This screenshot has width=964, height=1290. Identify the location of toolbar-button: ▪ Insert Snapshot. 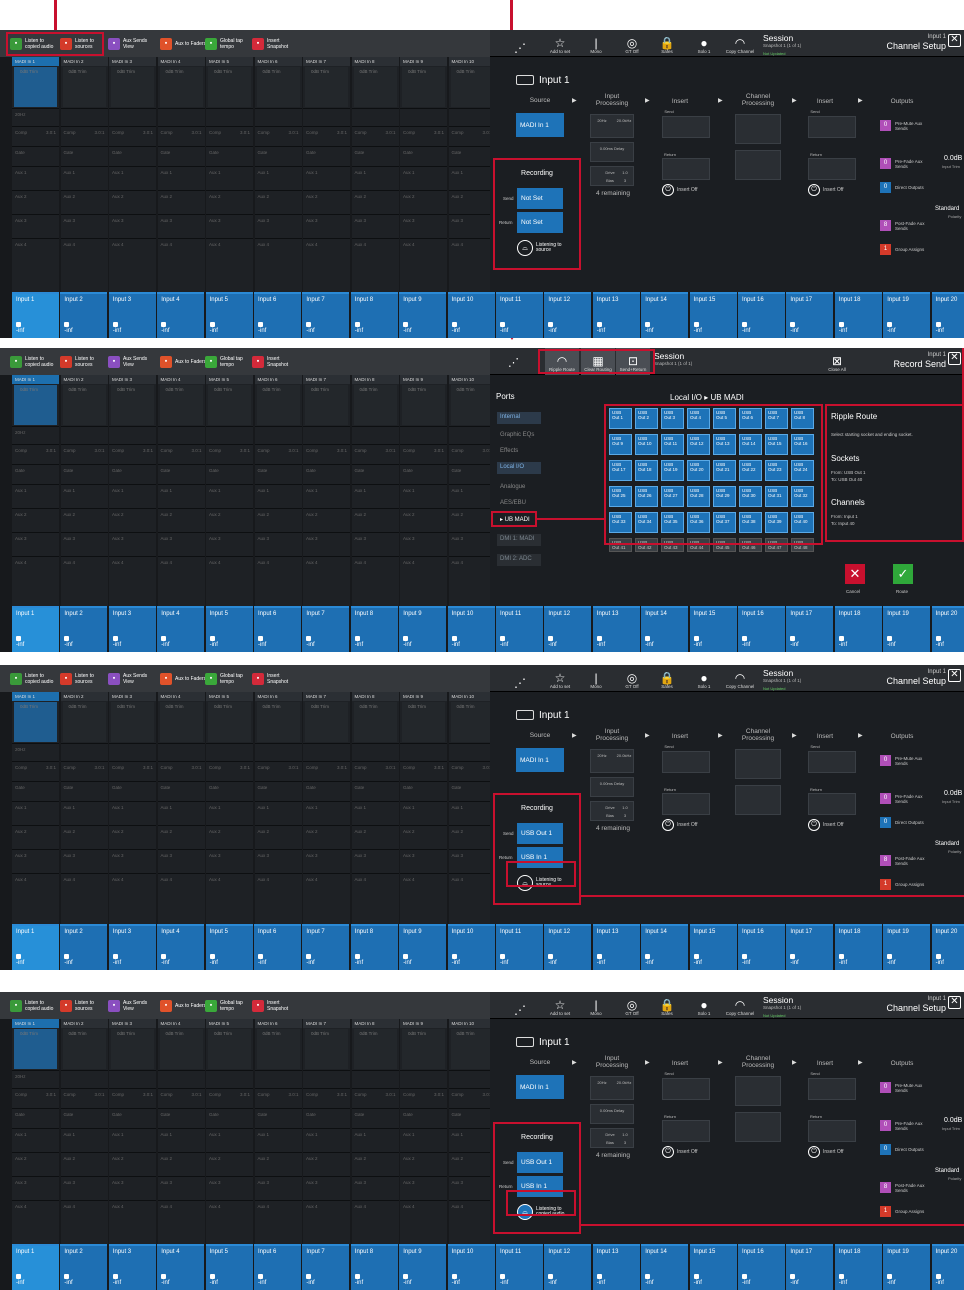
(276, 362).